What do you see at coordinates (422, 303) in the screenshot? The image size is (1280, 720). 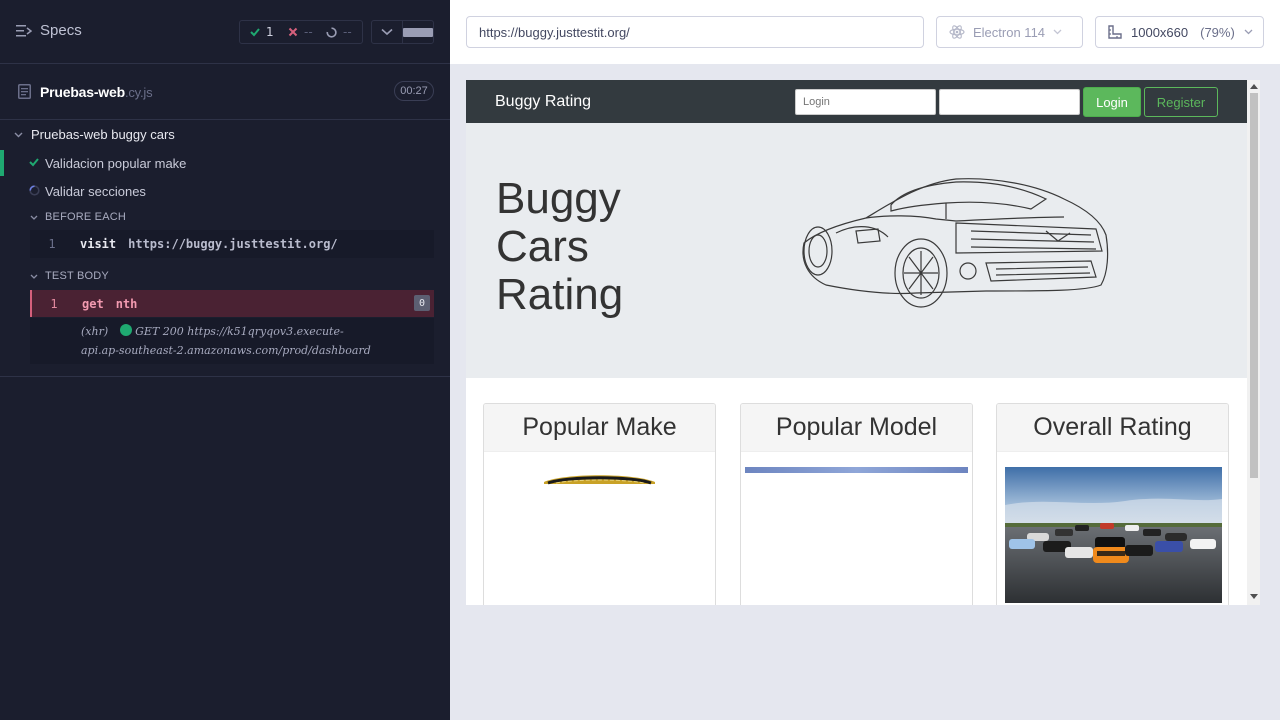 I see `element-count-badge: 0` at bounding box center [422, 303].